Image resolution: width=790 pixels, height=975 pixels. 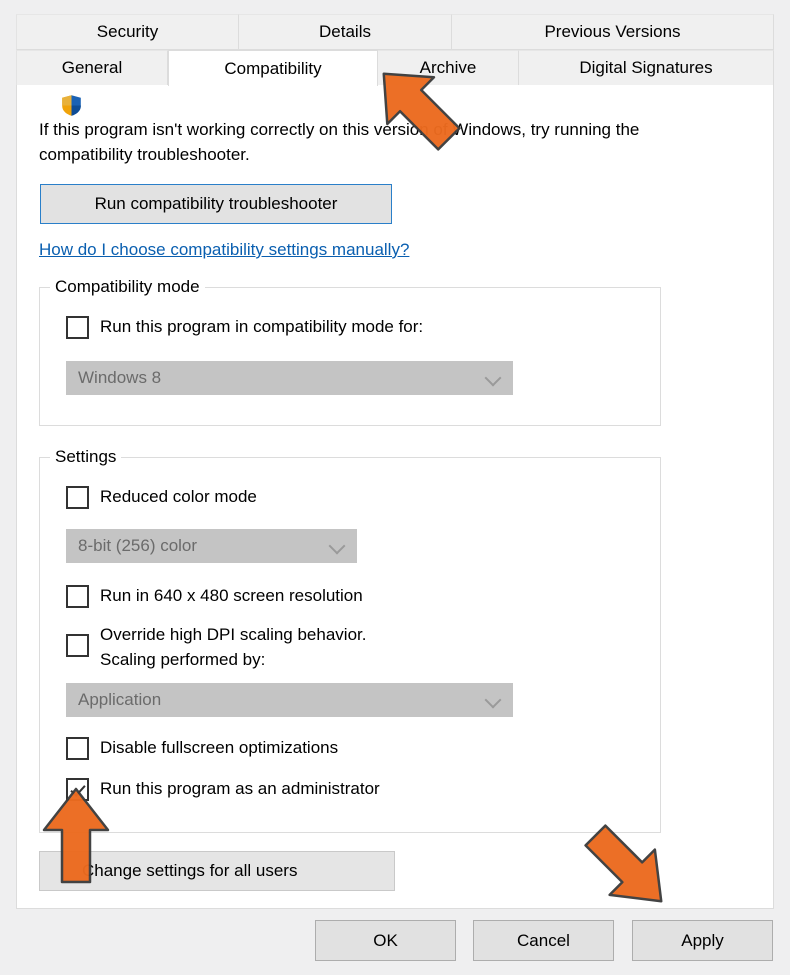 I want to click on run-compatibility-troubleshooter-label: Run compatibility troubleshooter, so click(x=216, y=203).